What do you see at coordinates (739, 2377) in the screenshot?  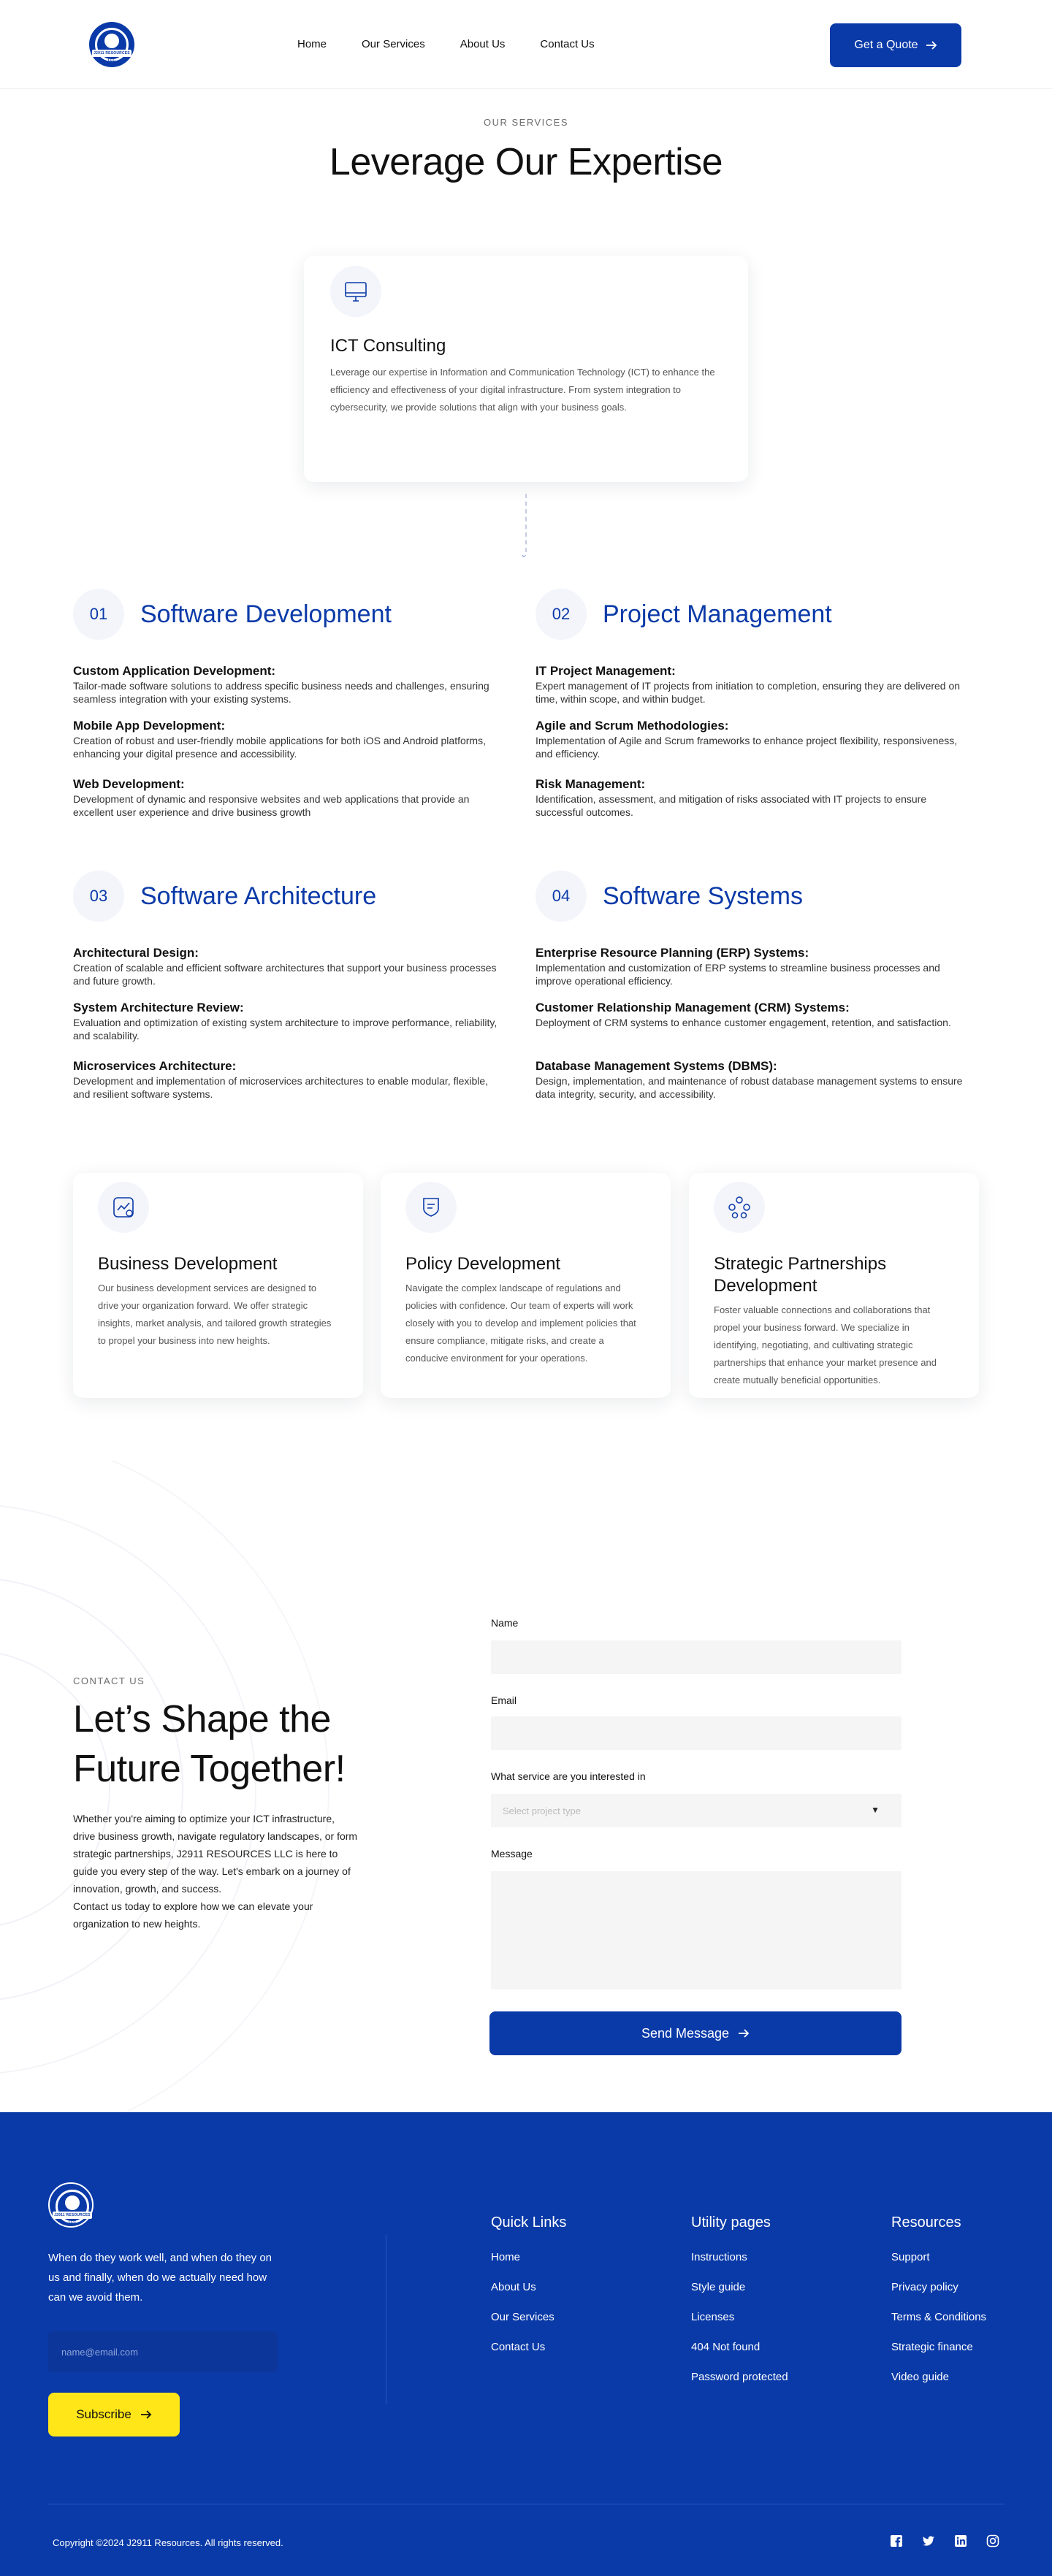 I see `footer-link-password-protected: Password protected` at bounding box center [739, 2377].